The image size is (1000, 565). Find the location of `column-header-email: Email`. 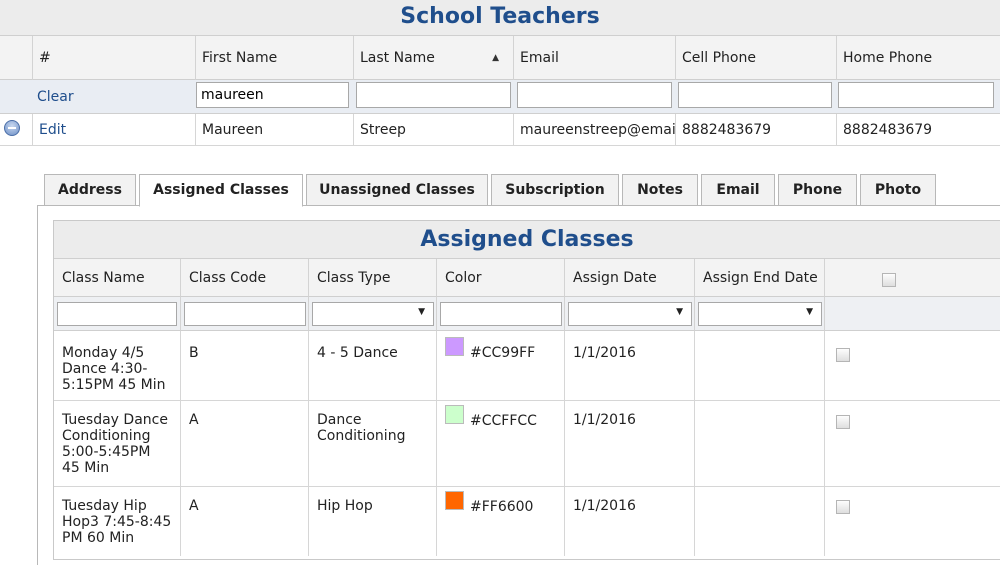

column-header-email: Email is located at coordinates (594, 58).